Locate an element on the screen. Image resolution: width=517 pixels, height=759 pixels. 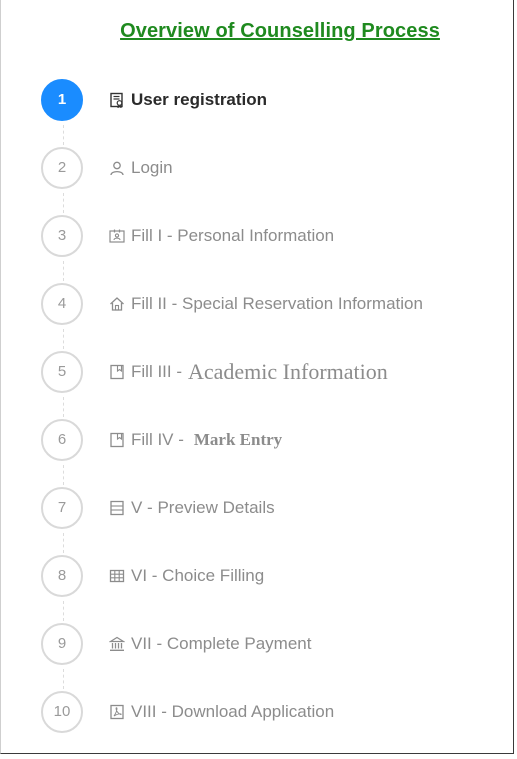
step-label: Login is located at coordinates (141, 168).